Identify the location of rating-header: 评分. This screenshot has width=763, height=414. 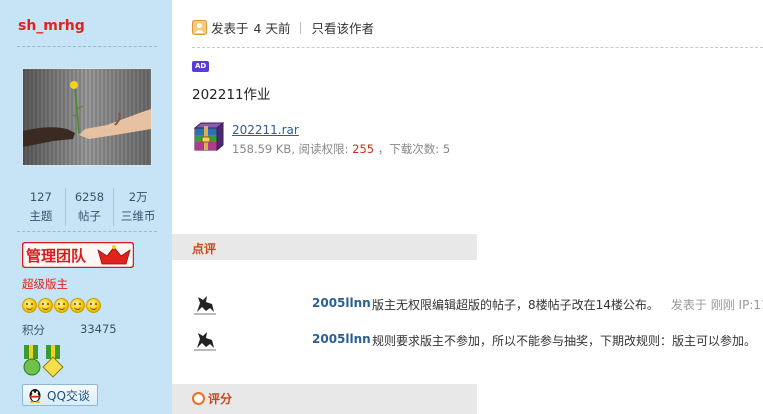
(324, 399).